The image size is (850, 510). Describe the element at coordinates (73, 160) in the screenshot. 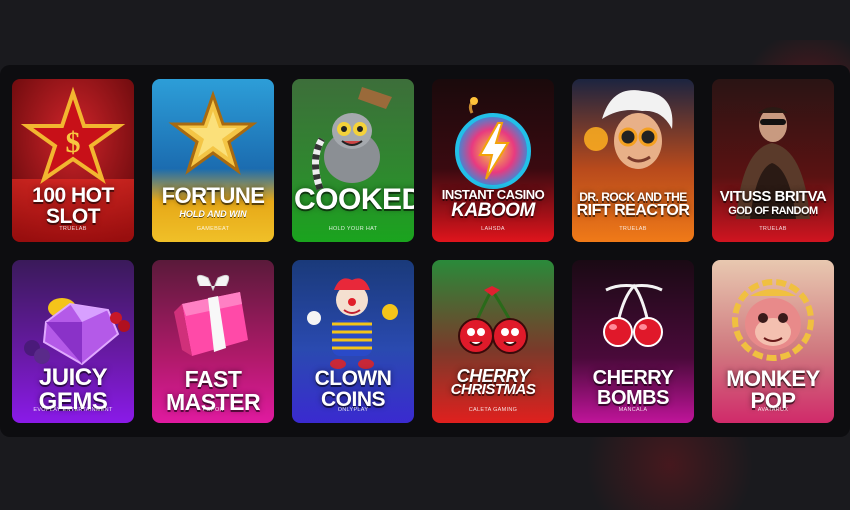

I see `game-card-100-hot-slot: $ 100 HOT SLOT TRUELAB` at that location.